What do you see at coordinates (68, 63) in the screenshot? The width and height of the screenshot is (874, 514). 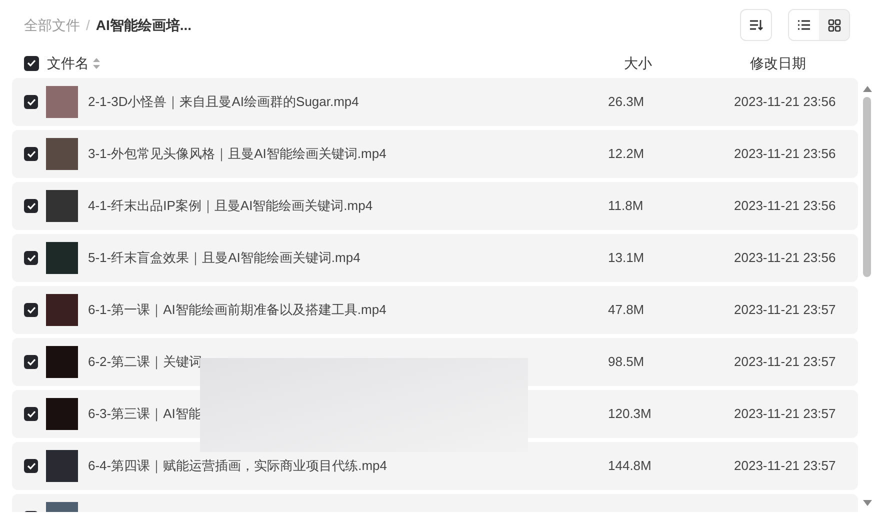 I see `name-column-header: 文件名` at bounding box center [68, 63].